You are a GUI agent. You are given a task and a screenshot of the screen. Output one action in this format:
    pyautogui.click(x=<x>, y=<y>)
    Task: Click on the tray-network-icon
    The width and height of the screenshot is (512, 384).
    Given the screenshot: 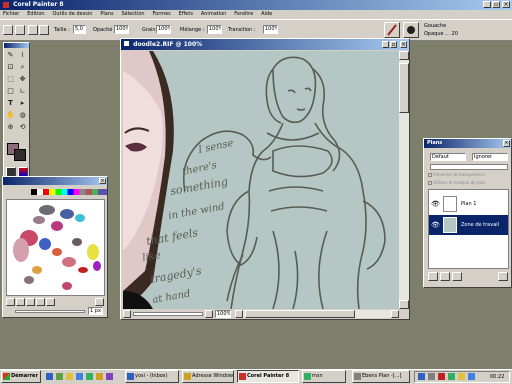 What is the action you would take?
    pyautogui.click(x=421, y=376)
    